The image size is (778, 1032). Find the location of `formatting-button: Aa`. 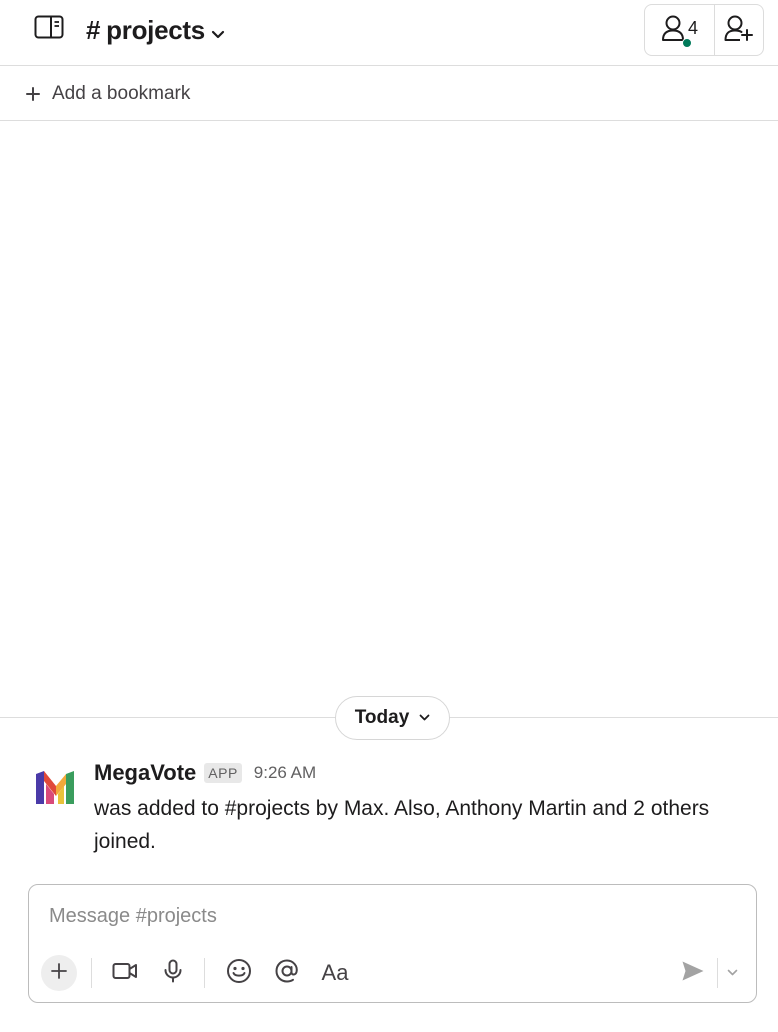

formatting-button: Aa is located at coordinates (335, 973).